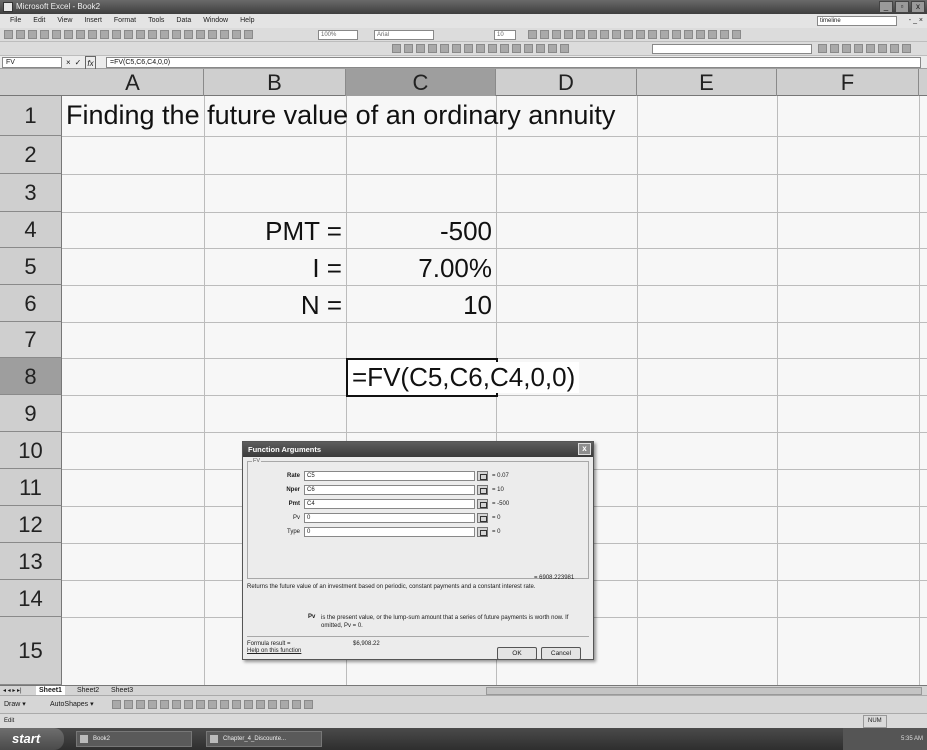 Image resolution: width=927 pixels, height=750 pixels. I want to click on formatting-toolbar-icons, so click(634, 35).